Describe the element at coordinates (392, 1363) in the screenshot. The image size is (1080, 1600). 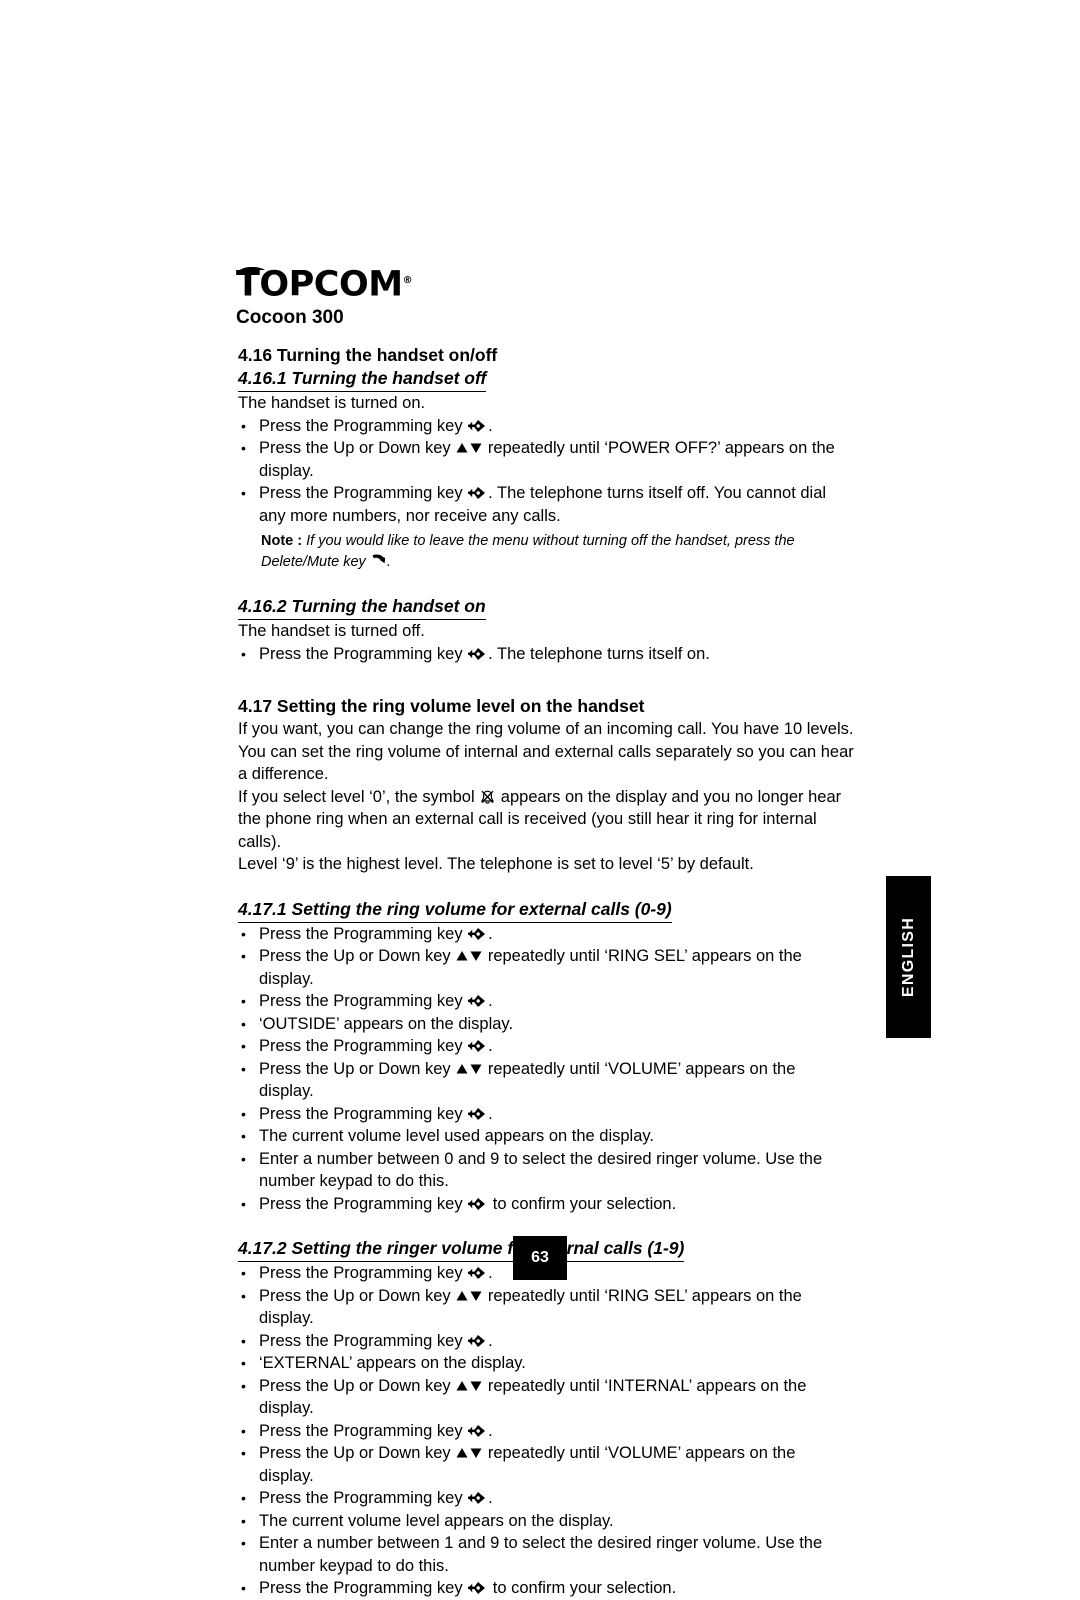
I see `text-run: ‘EXTERNAL’ appears on the display.` at that location.